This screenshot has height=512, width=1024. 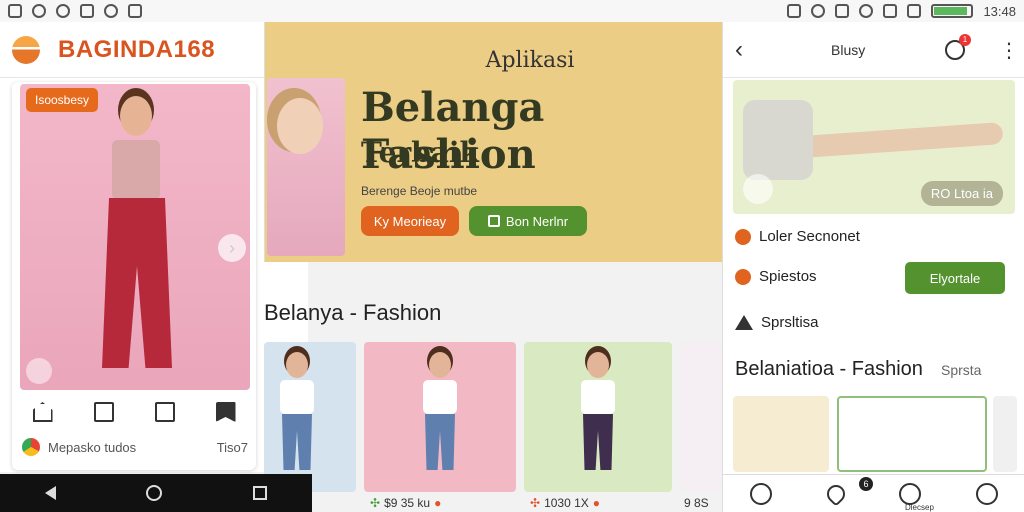 I want to click on banner-tagline: Berenge Beoje mutbe, so click(x=419, y=191).